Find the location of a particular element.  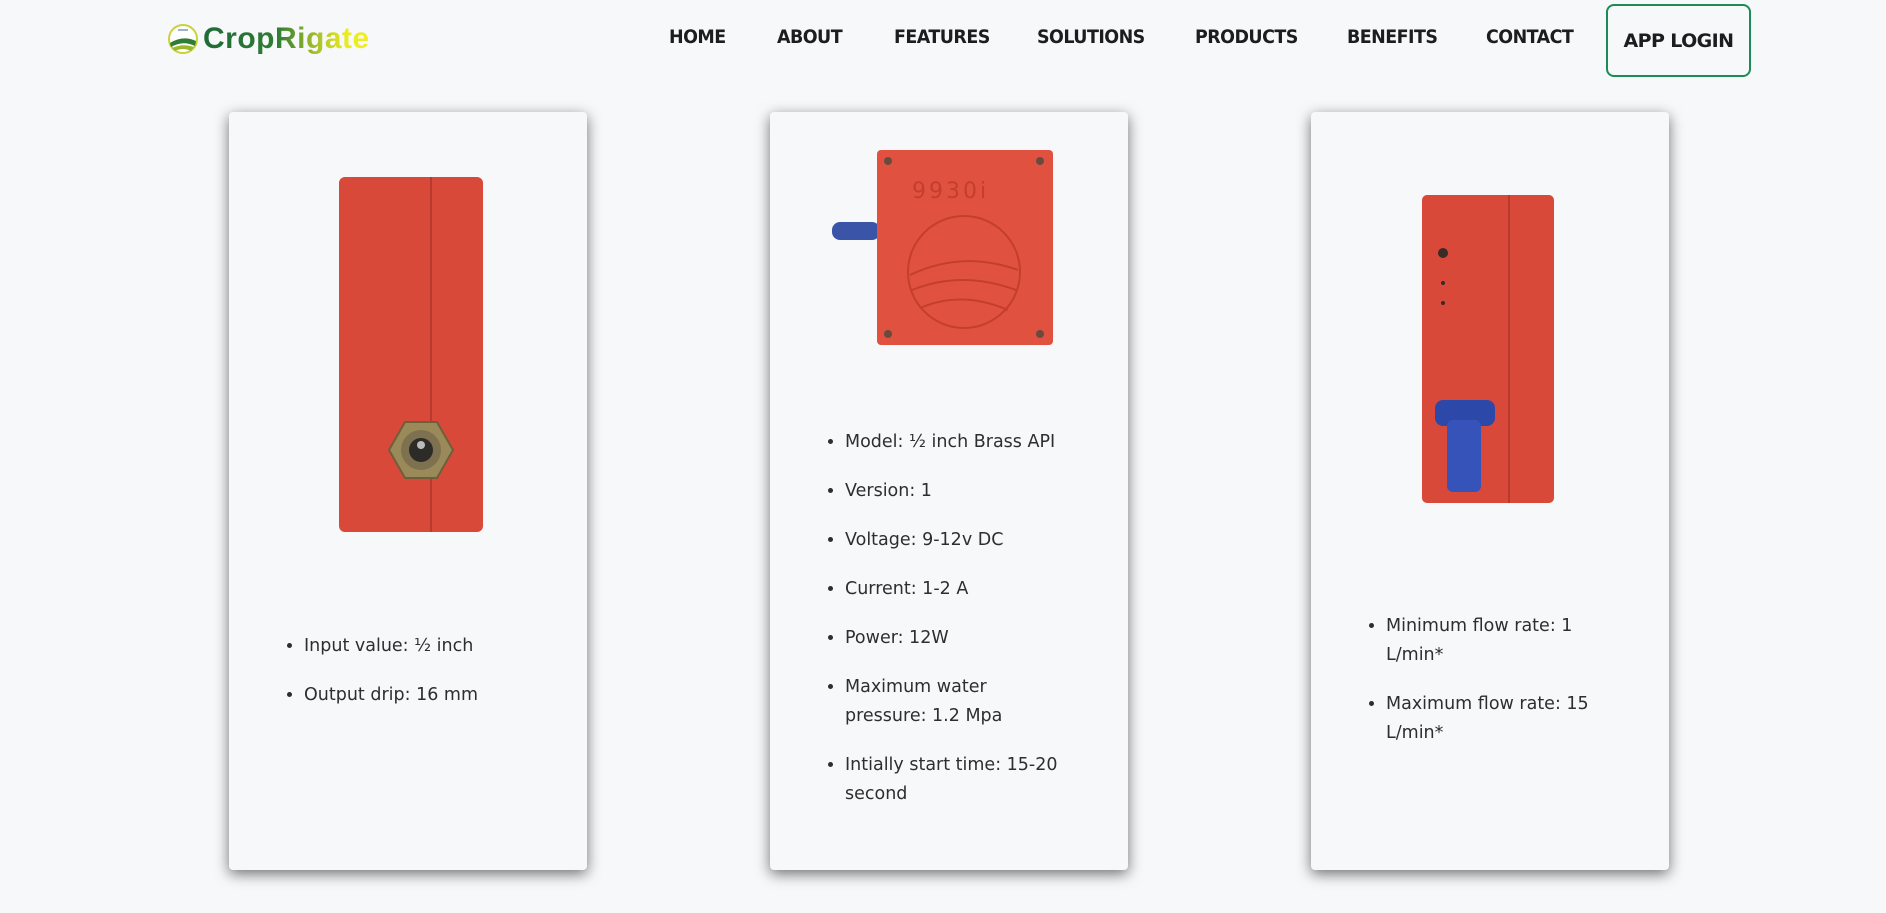

spec-item: Current: 1-2 A is located at coordinates (975, 589).